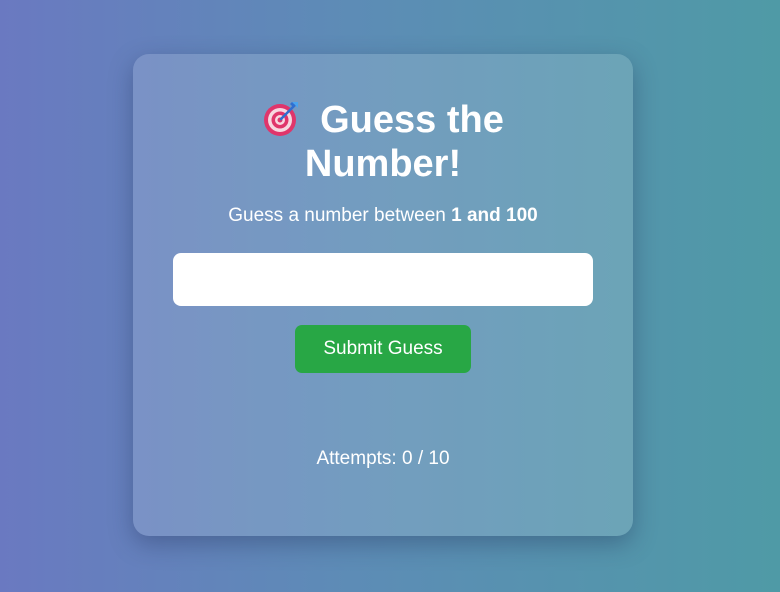  I want to click on page-title: Guess the Number!, so click(383, 142).